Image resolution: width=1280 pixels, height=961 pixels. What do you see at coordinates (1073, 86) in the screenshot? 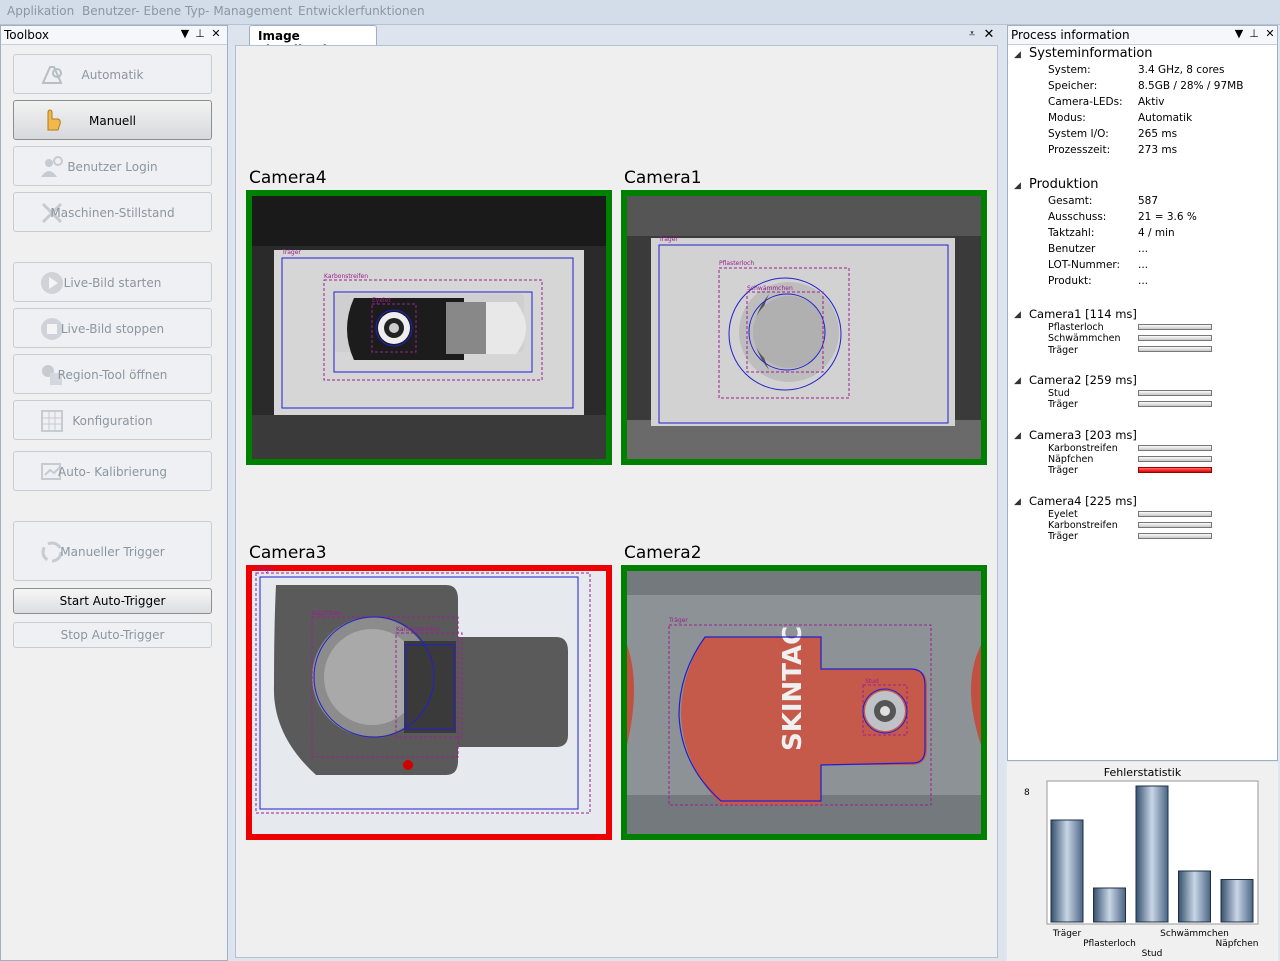
I see `speicher-key: Speicher:` at bounding box center [1073, 86].